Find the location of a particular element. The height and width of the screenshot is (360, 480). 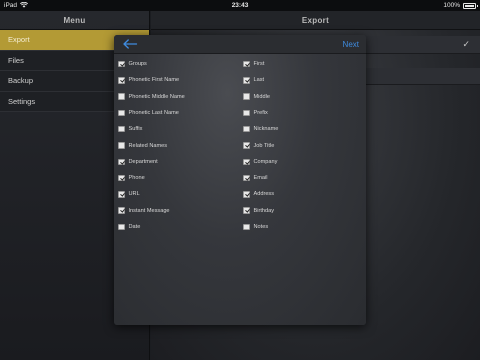

option-phonetic-first-name: Phonetic First Name is located at coordinates (148, 80).